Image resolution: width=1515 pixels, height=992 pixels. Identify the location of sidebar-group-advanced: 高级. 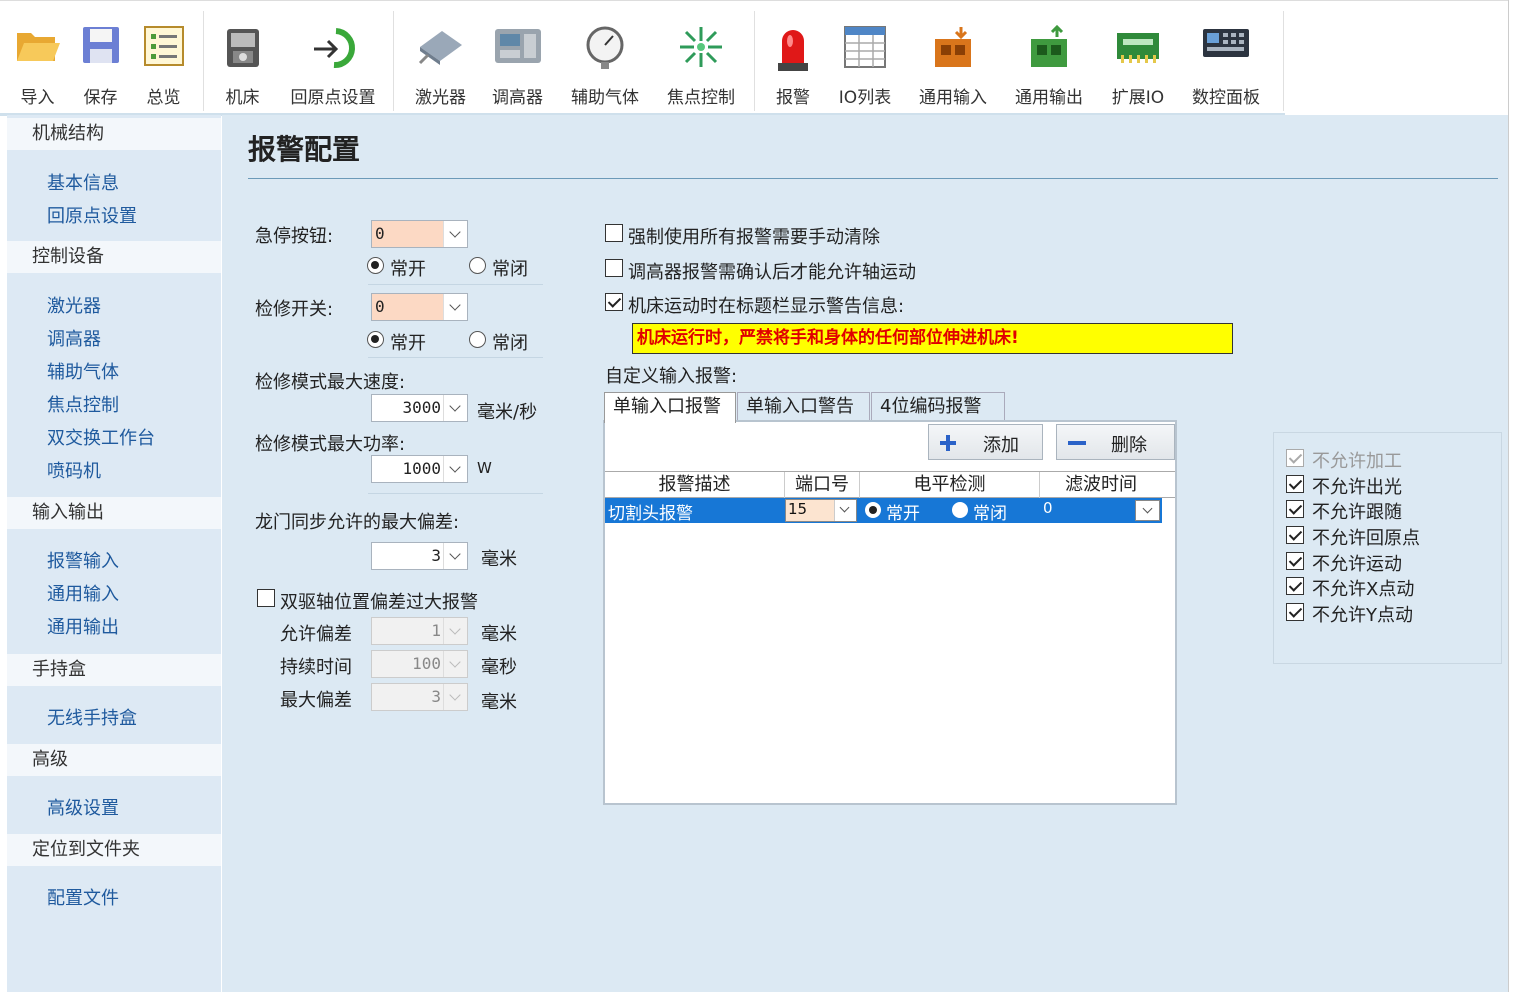
(114, 760).